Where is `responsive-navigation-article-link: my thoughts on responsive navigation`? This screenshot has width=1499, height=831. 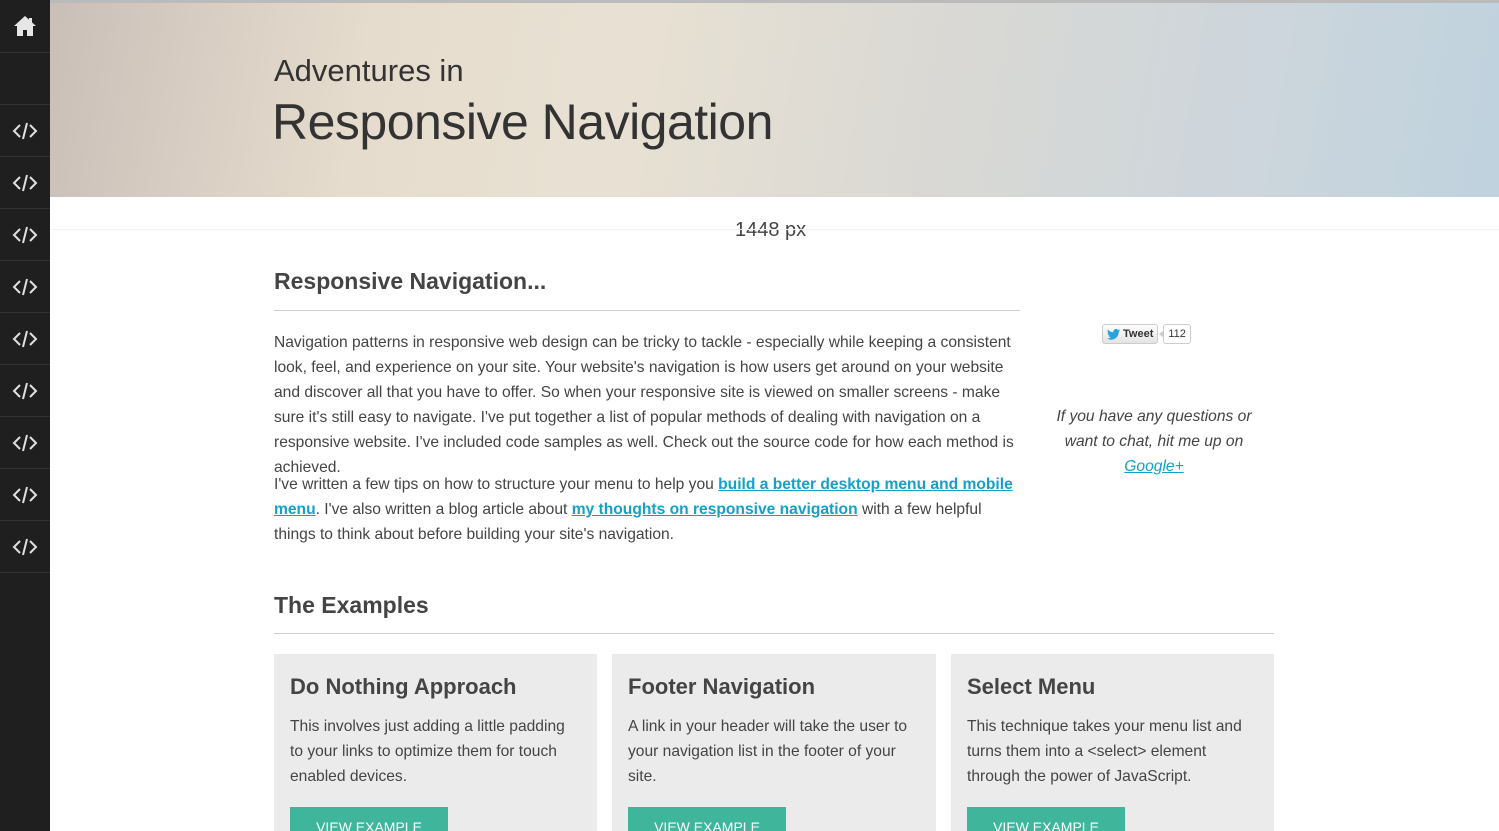 responsive-navigation-article-link: my thoughts on responsive navigation is located at coordinates (715, 509).